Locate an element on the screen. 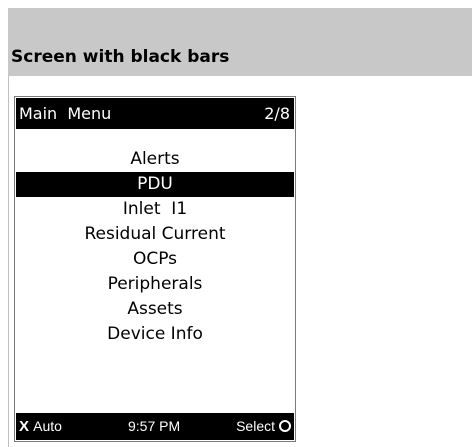 This screenshot has width=472, height=447. clock-time: 9:57 PM is located at coordinates (154, 426).